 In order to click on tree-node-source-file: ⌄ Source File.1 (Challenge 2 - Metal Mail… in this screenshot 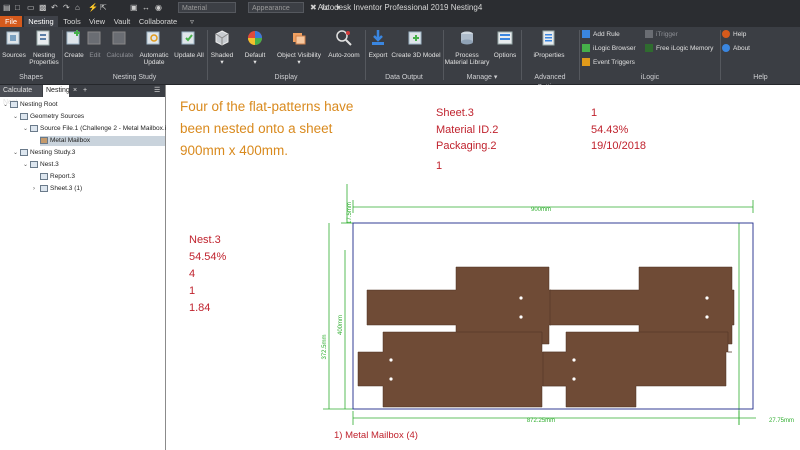, I will do `click(98, 129)`.